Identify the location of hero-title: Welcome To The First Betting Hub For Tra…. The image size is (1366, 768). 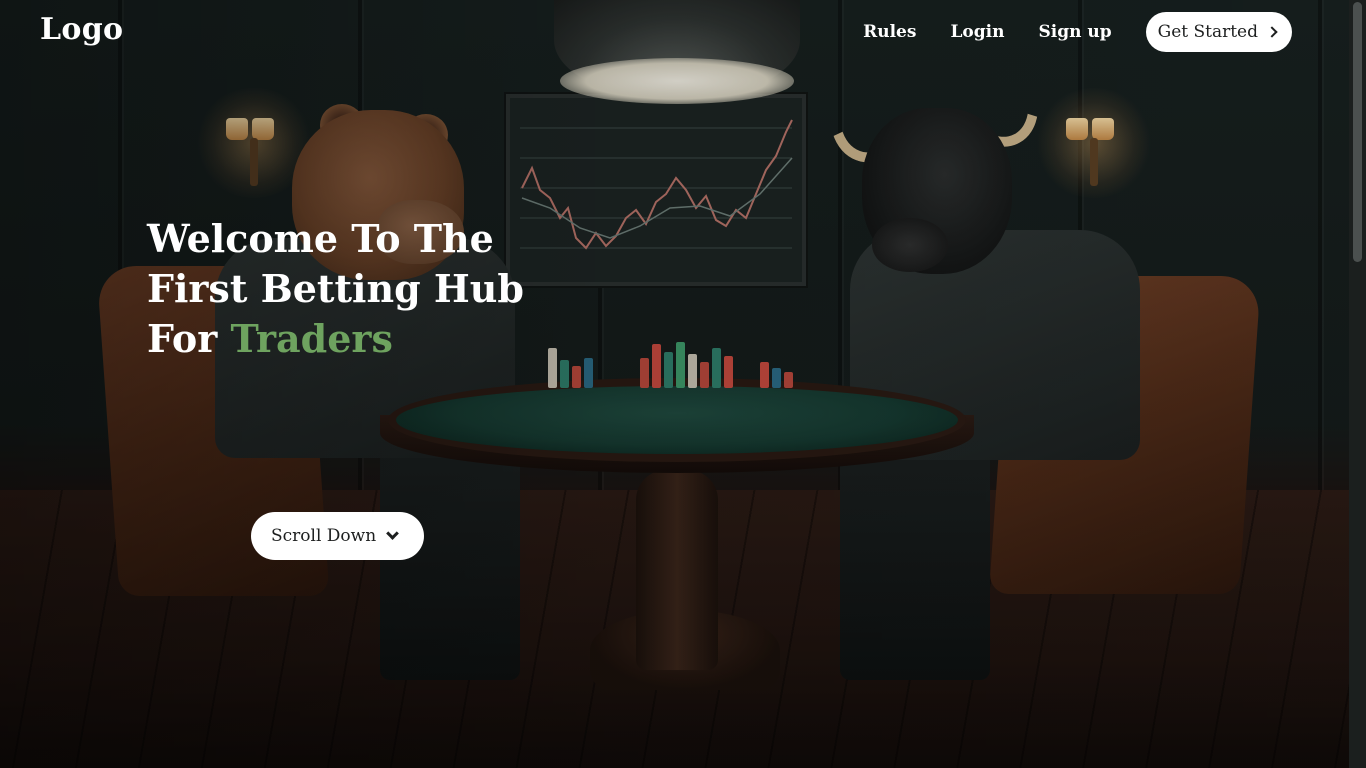
(357, 289).